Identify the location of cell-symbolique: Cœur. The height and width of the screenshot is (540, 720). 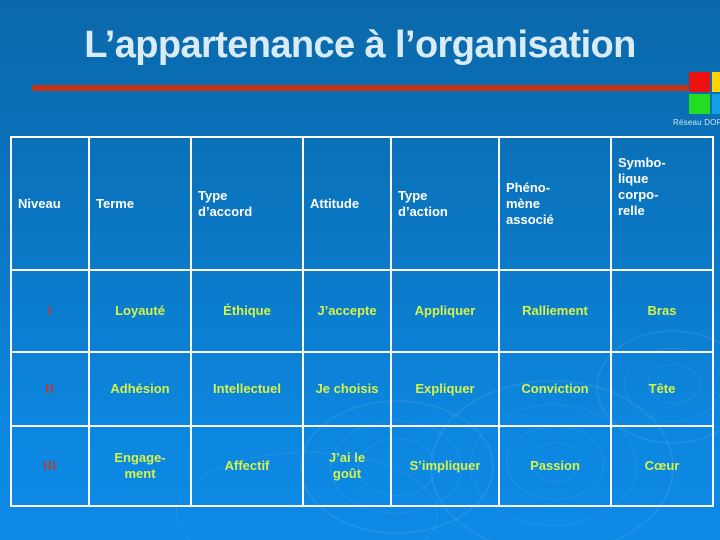
(662, 466).